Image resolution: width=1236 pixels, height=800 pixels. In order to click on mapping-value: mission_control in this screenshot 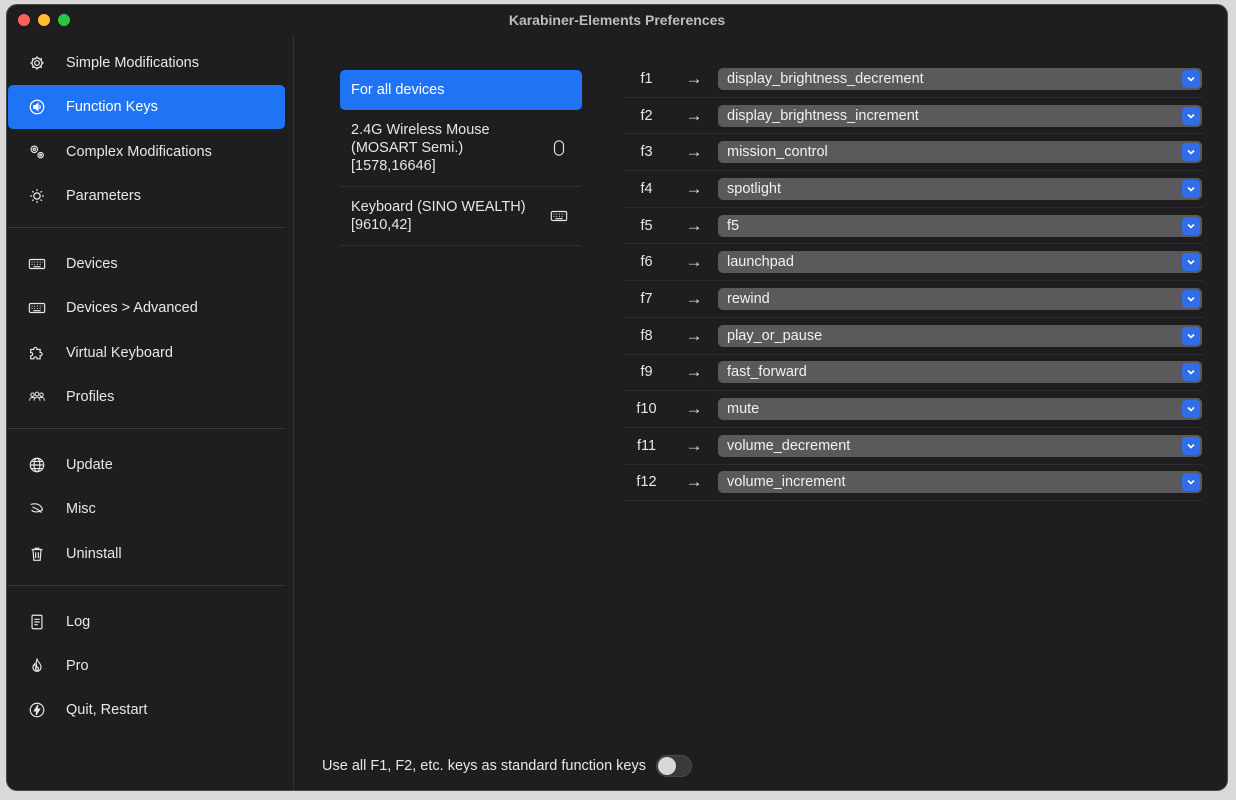, I will do `click(777, 152)`.